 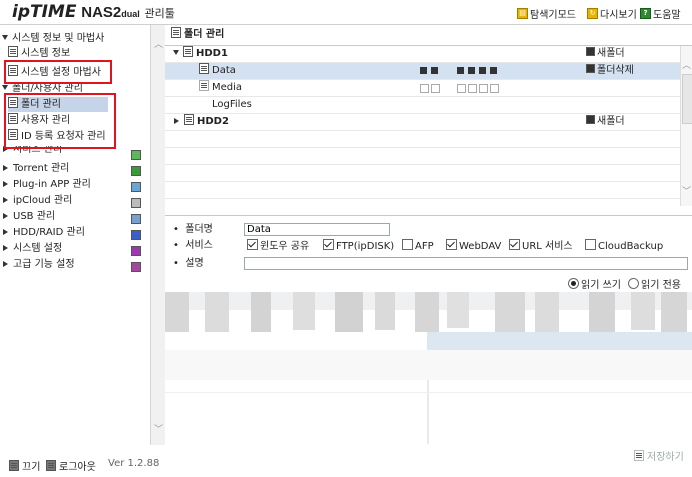 I want to click on menu-usb: USB 관리, so click(x=27, y=216).